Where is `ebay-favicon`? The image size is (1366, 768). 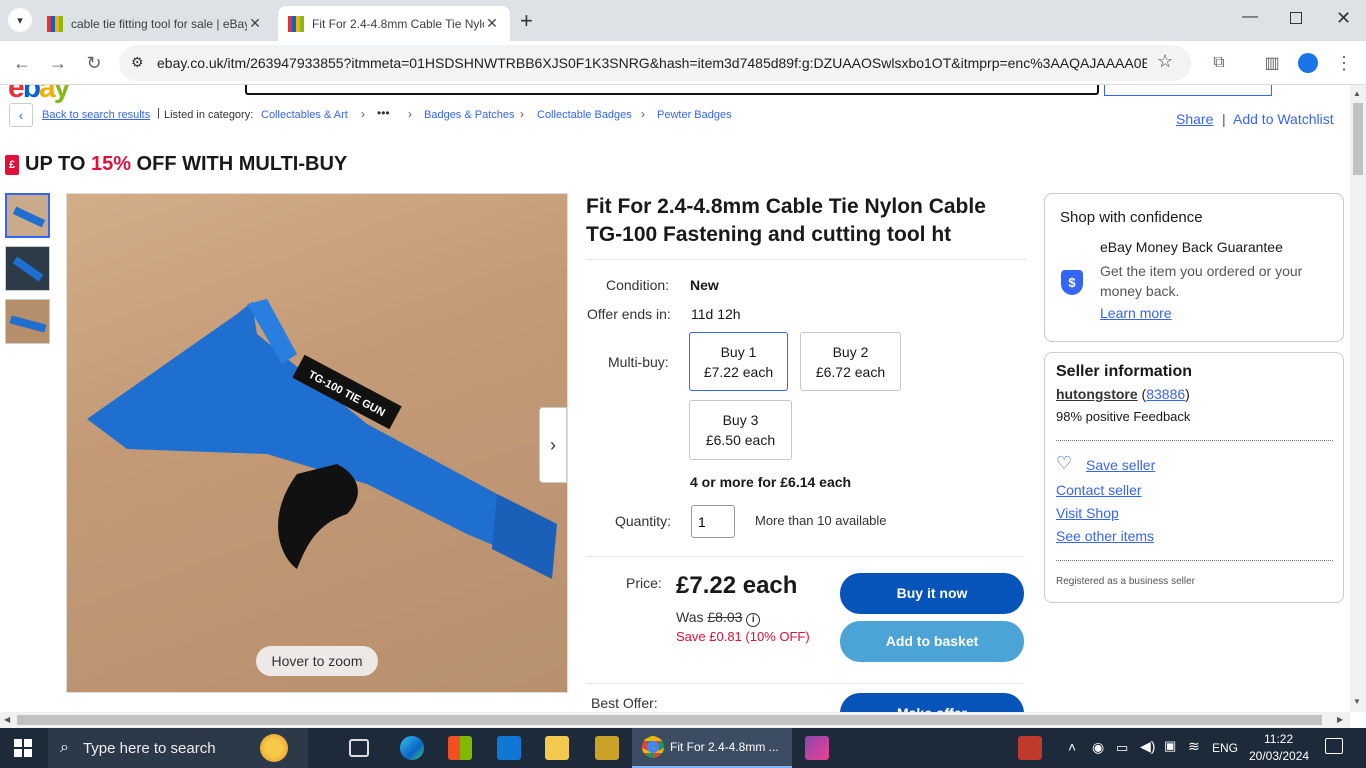 ebay-favicon is located at coordinates (296, 23).